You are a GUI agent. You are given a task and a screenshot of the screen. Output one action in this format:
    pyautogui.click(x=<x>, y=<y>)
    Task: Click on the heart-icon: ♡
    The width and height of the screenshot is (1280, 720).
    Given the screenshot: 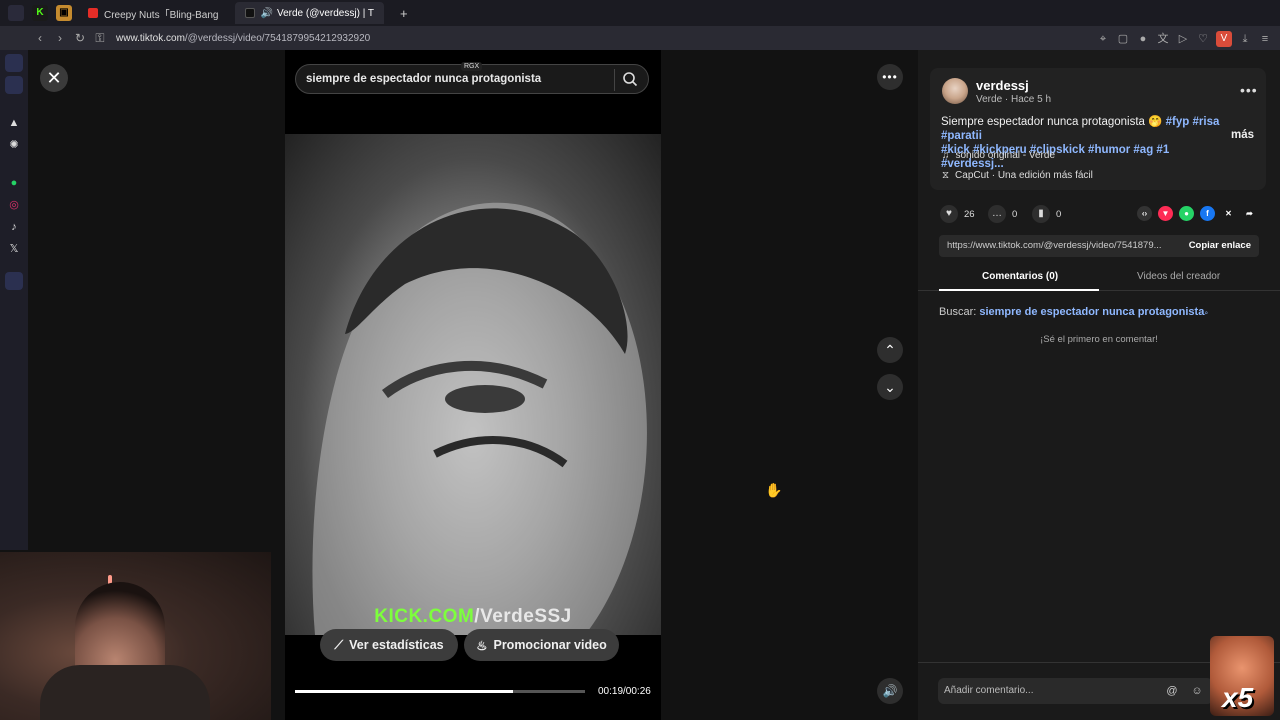 What is the action you would take?
    pyautogui.click(x=1203, y=39)
    